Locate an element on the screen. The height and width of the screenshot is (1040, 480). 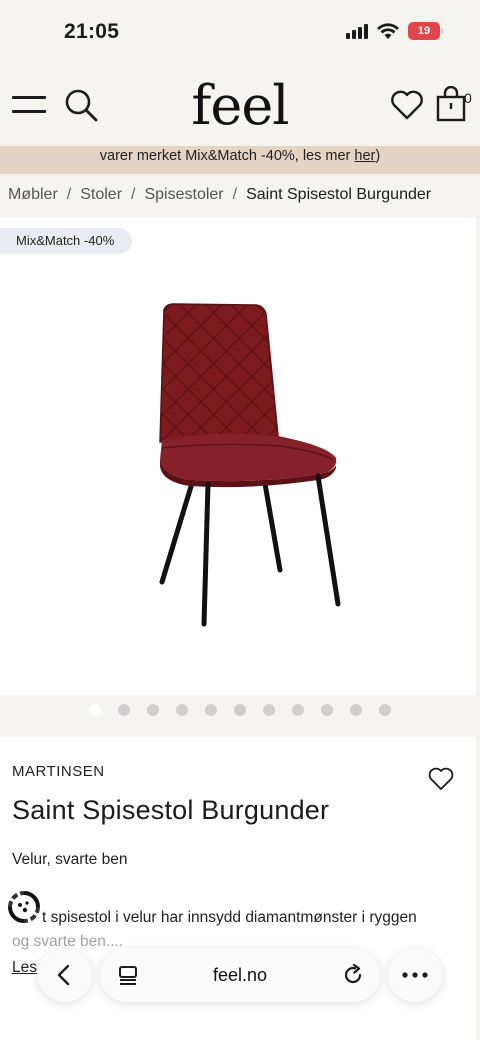
shopping-bag-icon is located at coordinates (451, 104).